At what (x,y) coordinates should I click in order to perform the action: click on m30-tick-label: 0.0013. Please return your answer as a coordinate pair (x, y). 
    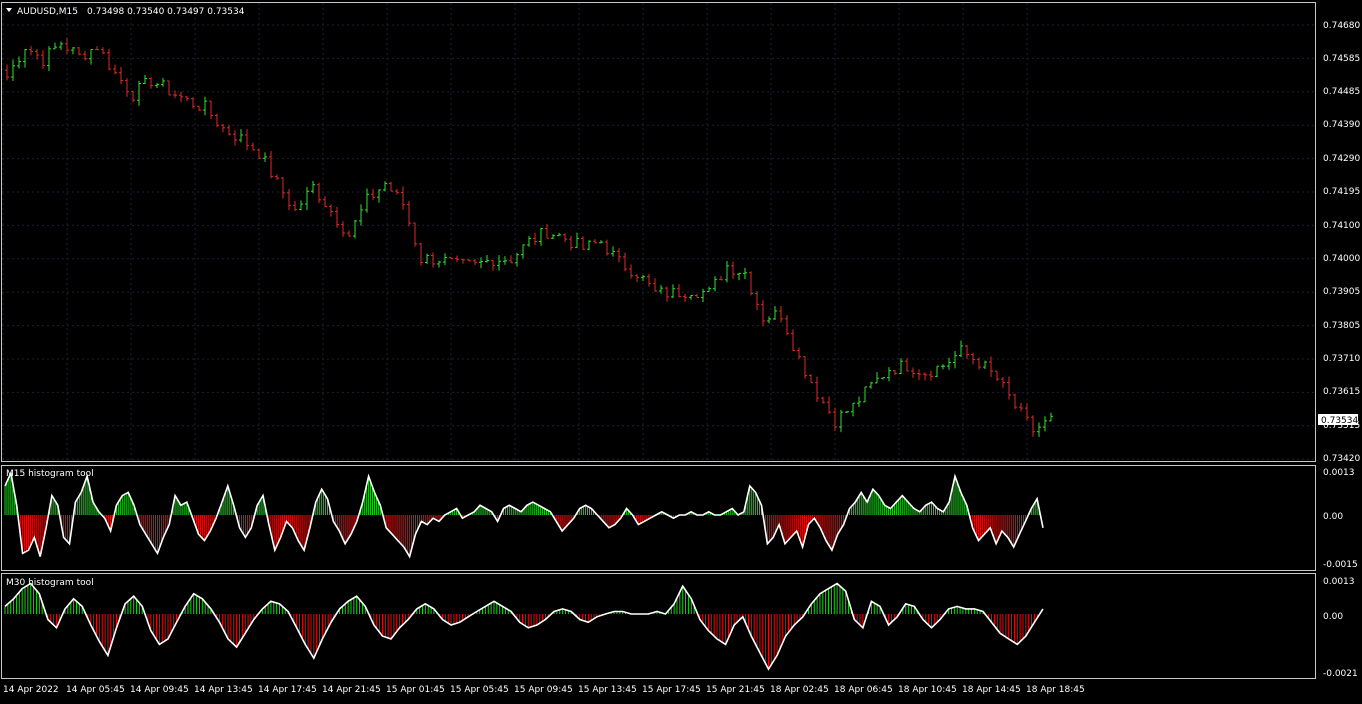
    Looking at the image, I should click on (1339, 582).